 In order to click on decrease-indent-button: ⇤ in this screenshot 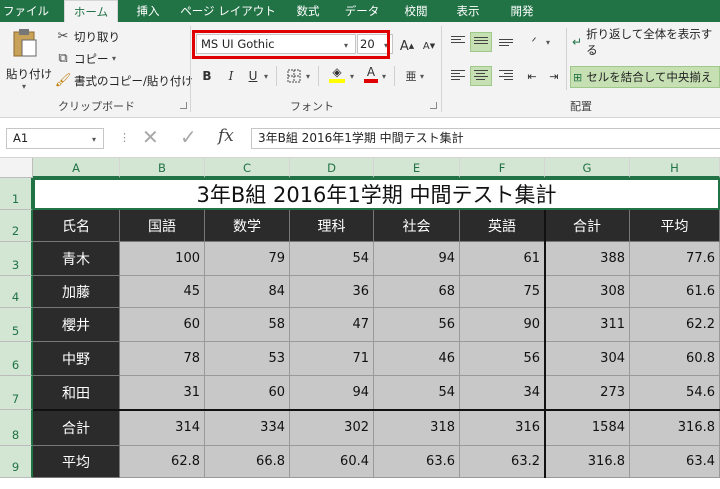, I will do `click(532, 76)`.